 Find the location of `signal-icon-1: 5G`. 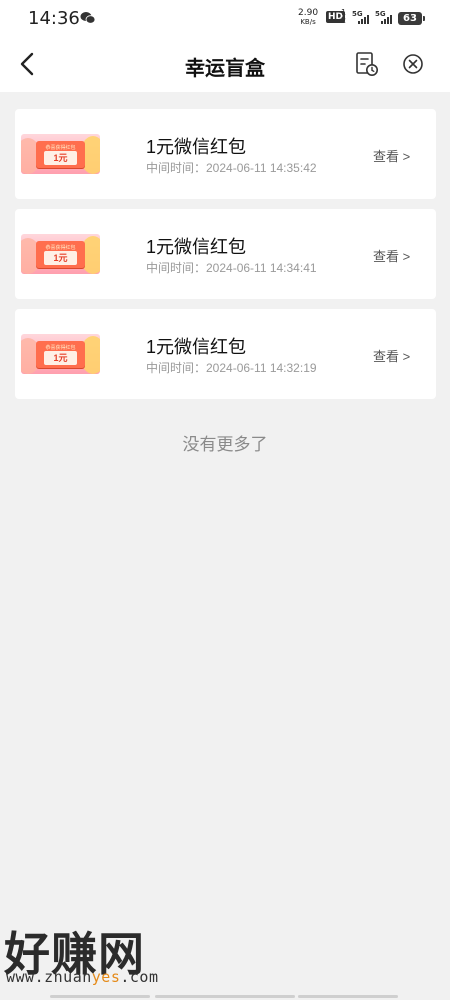

signal-icon-1: 5G is located at coordinates (361, 17).